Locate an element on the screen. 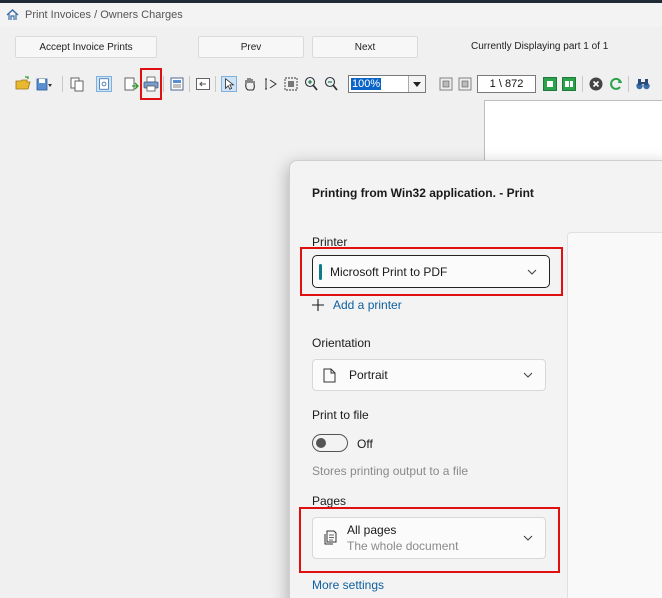 The width and height of the screenshot is (662, 598). app-house-icon is located at coordinates (12, 14).